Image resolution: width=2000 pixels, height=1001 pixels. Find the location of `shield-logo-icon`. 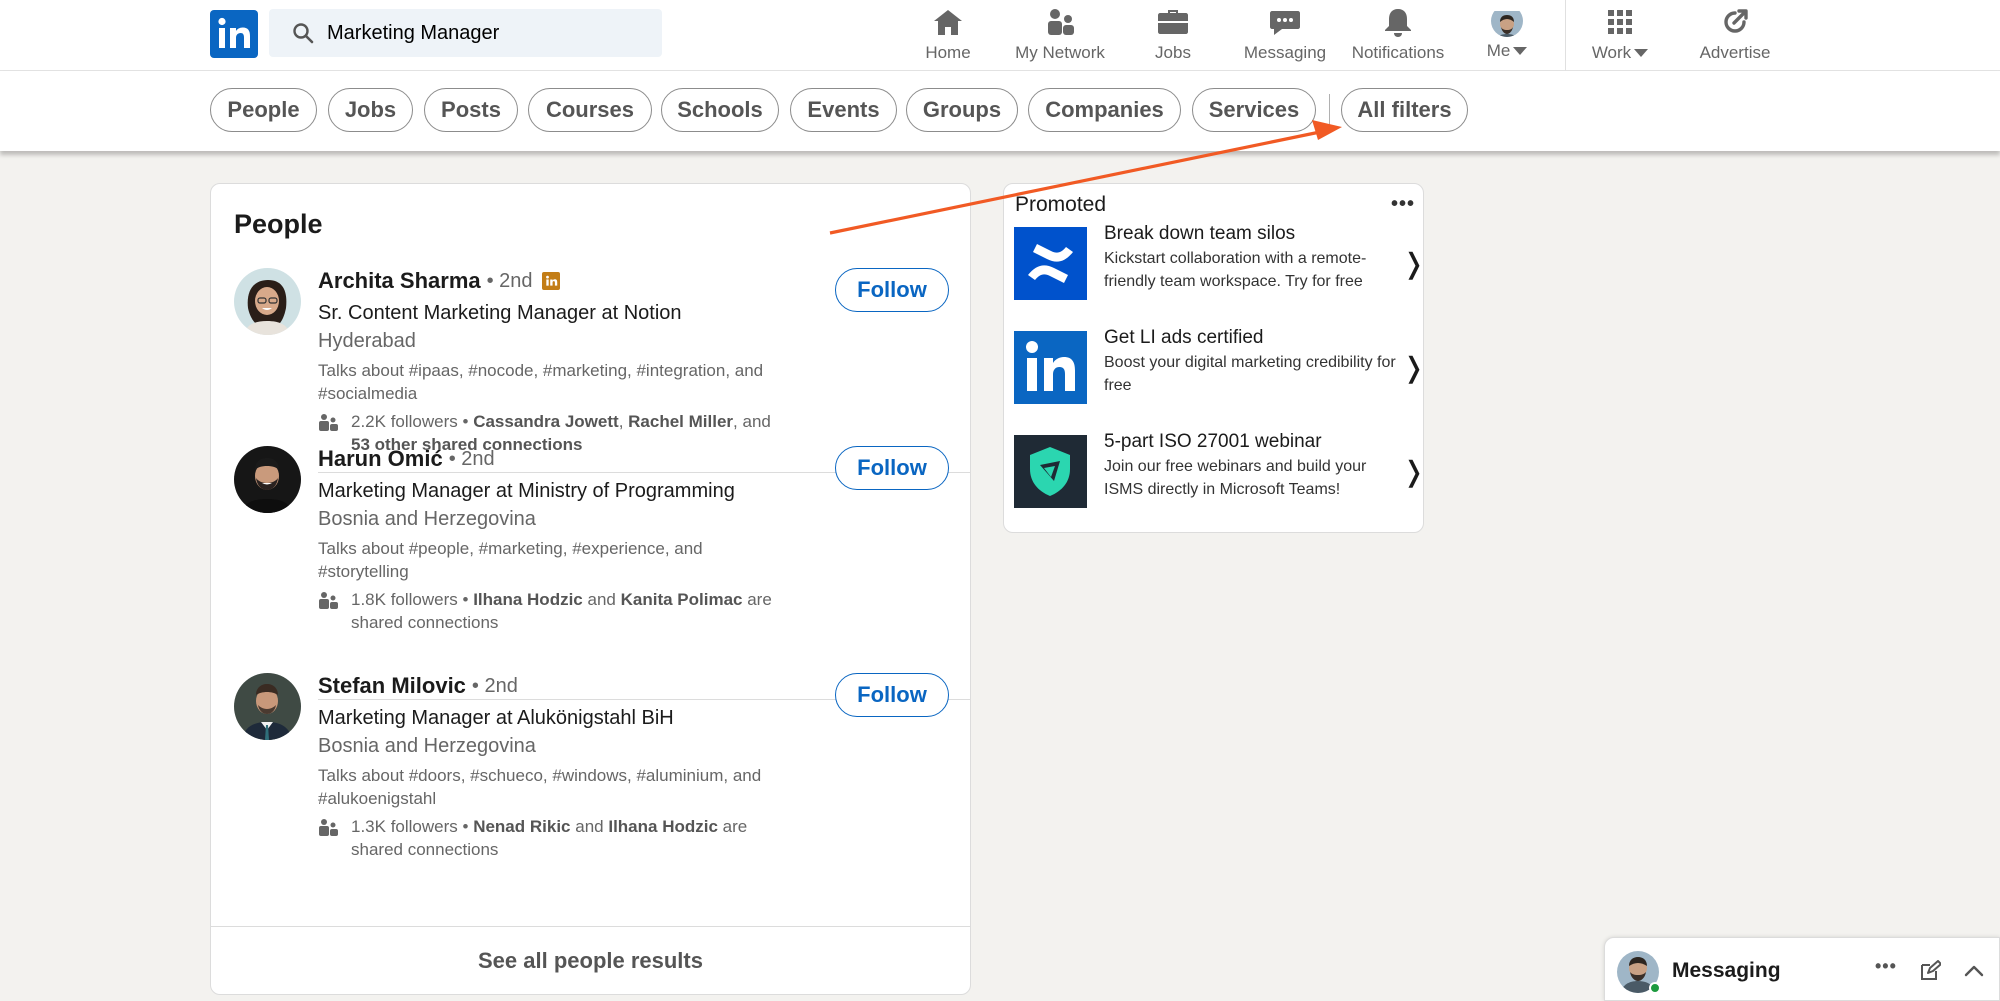

shield-logo-icon is located at coordinates (1050, 471).